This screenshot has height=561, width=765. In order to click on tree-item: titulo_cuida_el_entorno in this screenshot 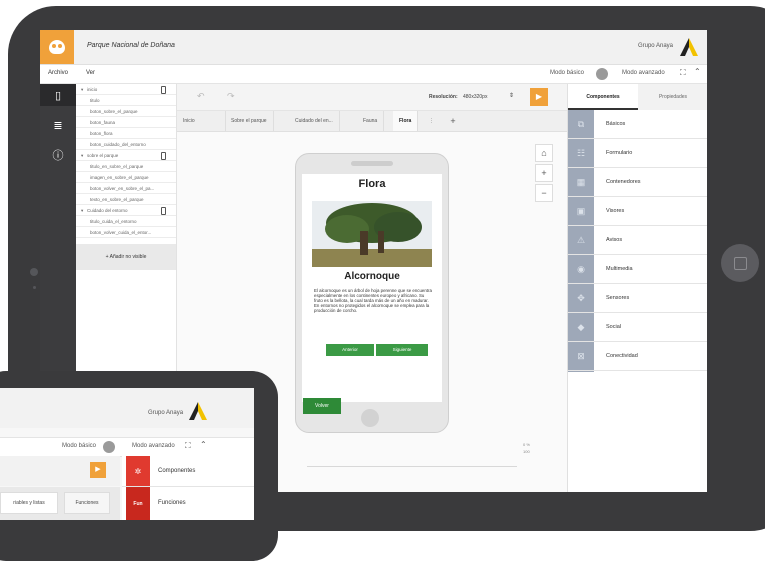, I will do `click(126, 221)`.